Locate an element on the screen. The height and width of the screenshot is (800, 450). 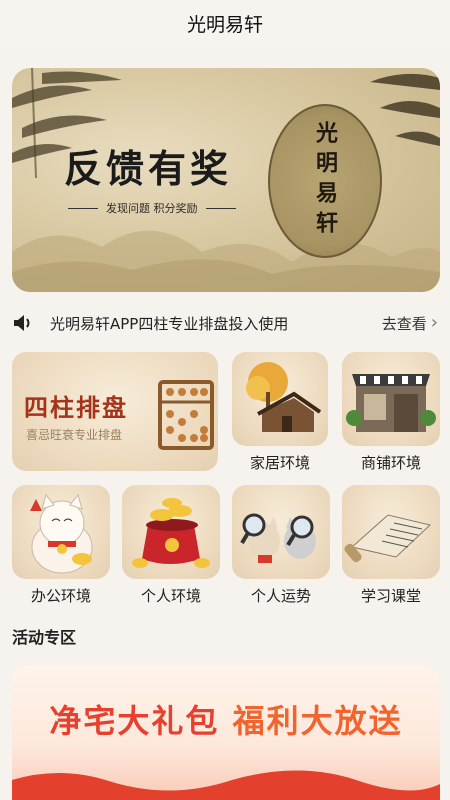
brand-seal: 光明易轩 is located at coordinates (325, 181).